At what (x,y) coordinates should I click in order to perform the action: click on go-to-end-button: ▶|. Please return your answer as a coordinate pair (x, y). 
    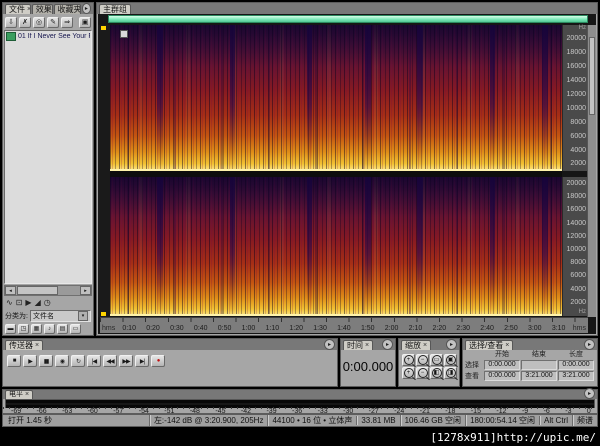
    Looking at the image, I should click on (142, 361).